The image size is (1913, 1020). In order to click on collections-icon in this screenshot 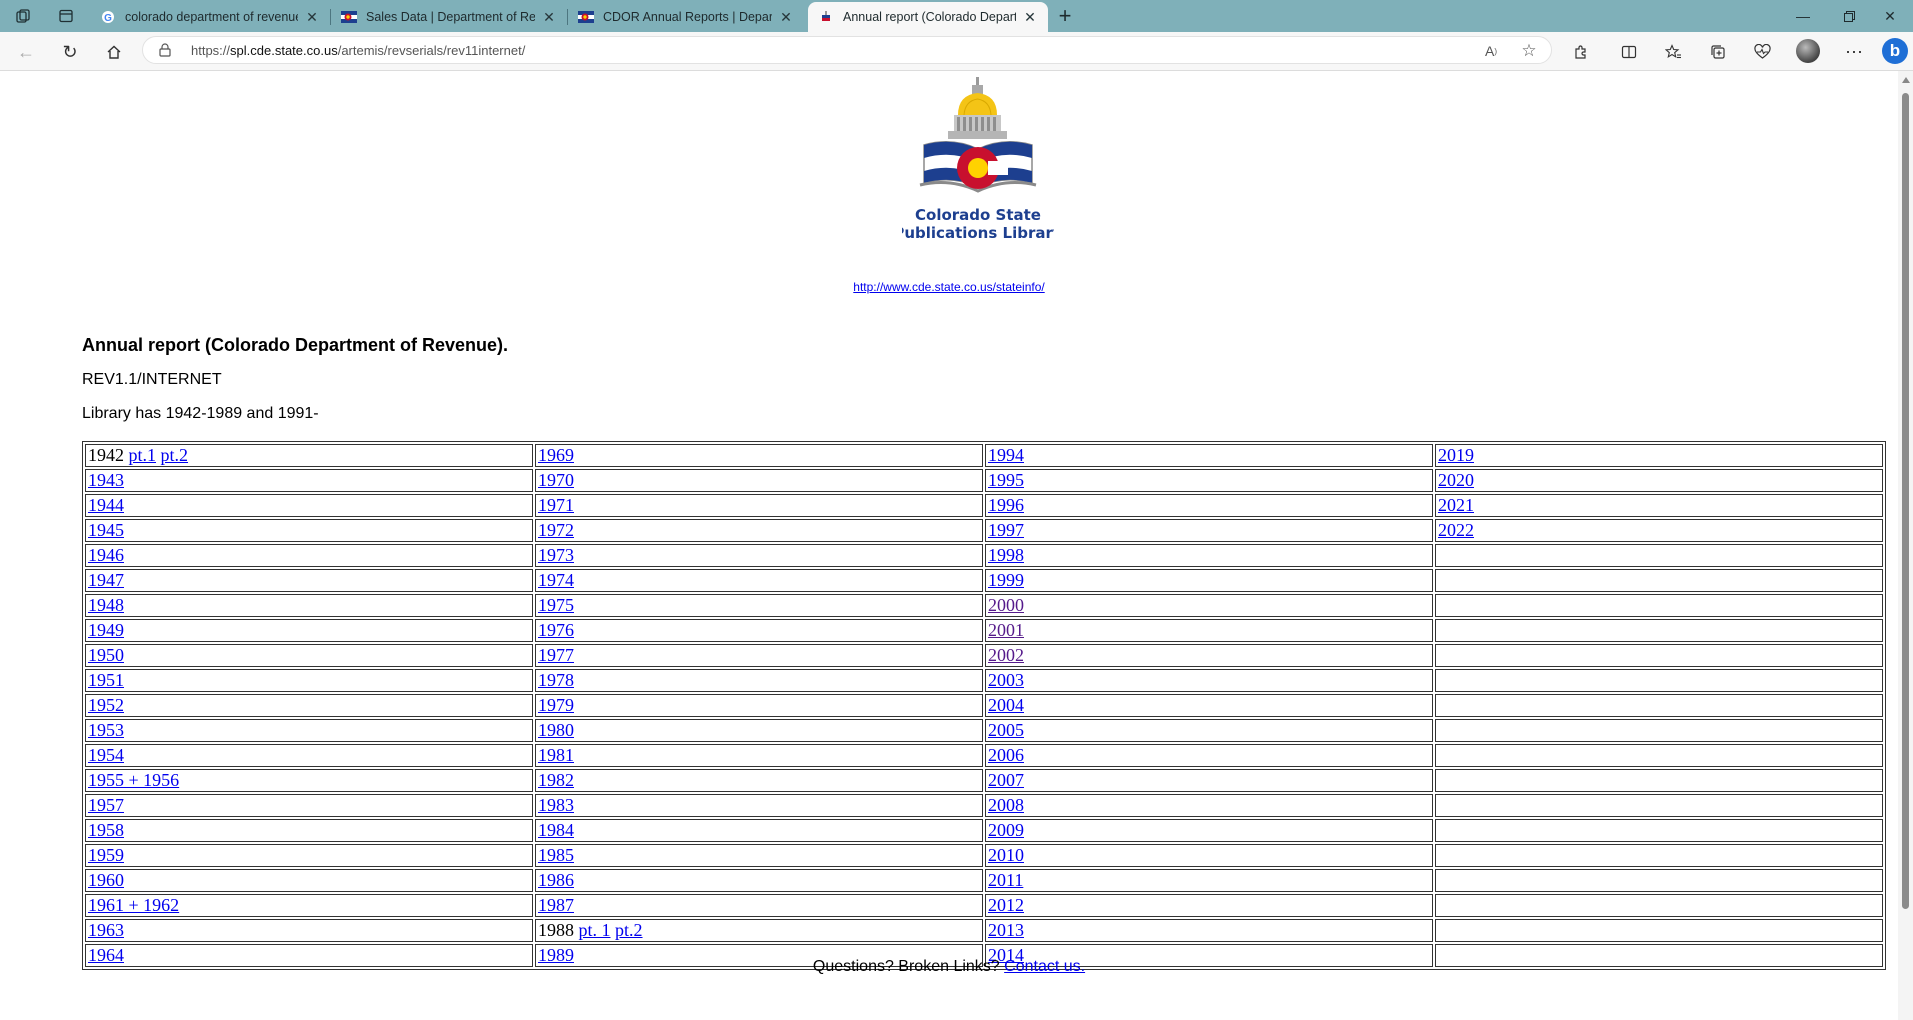, I will do `click(1718, 52)`.